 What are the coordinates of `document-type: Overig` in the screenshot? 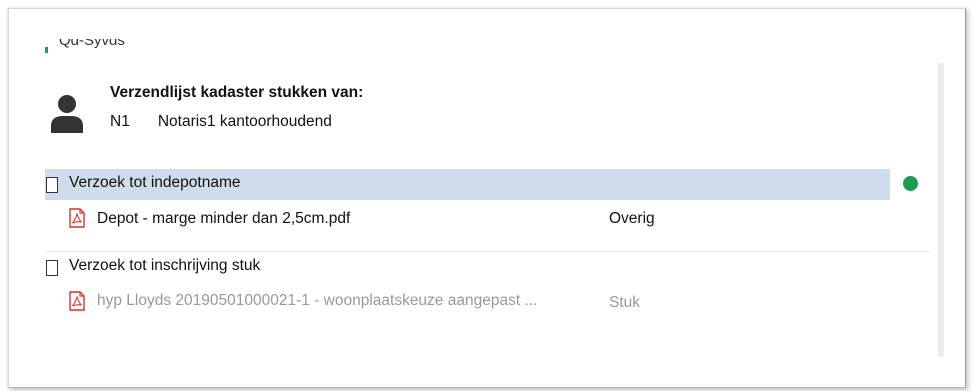 It's located at (632, 218).